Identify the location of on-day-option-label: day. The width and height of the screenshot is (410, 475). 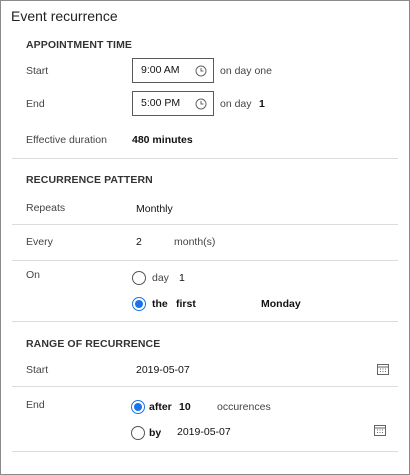
(160, 278).